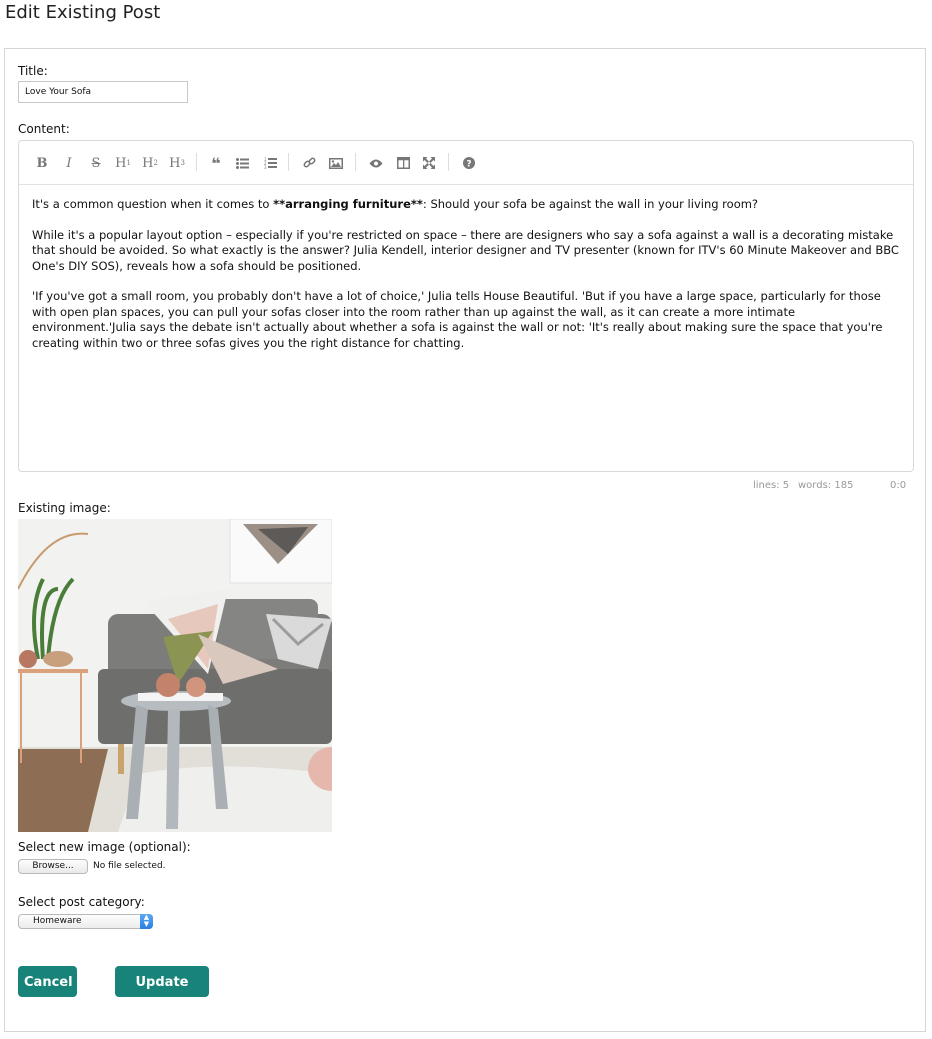 The image size is (932, 1039). What do you see at coordinates (33, 71) in the screenshot?
I see `title-label: Title:` at bounding box center [33, 71].